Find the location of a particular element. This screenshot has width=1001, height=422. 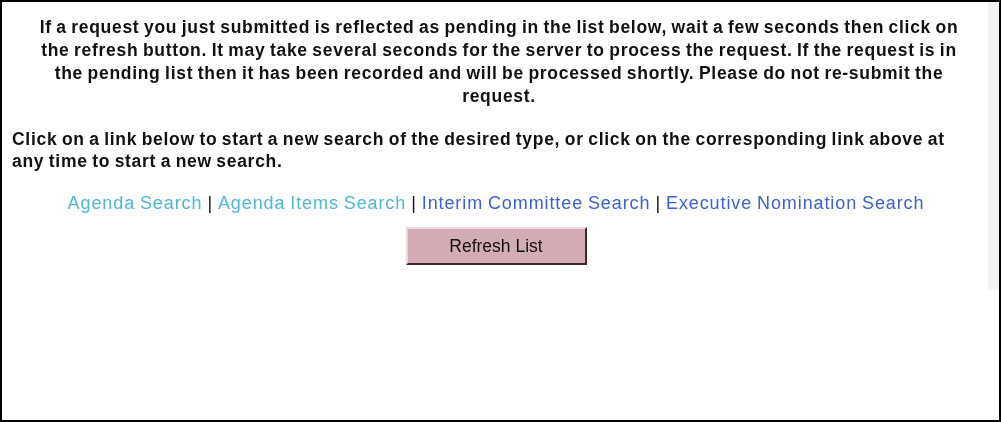

refresh-list-button: Refresh List is located at coordinates (496, 246).